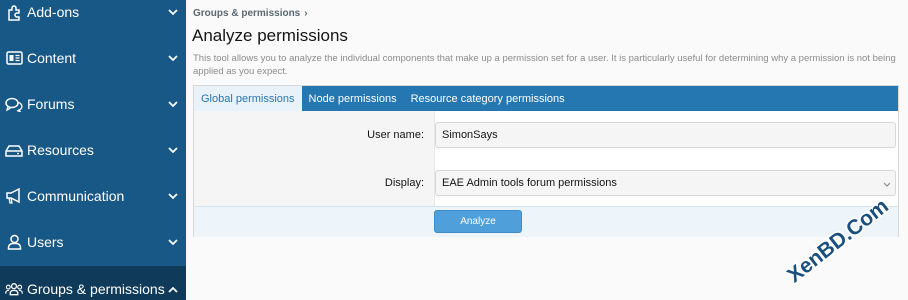 This screenshot has height=300, width=908. I want to click on tab-resource-category-permissions: Resource category permissions, so click(488, 98).